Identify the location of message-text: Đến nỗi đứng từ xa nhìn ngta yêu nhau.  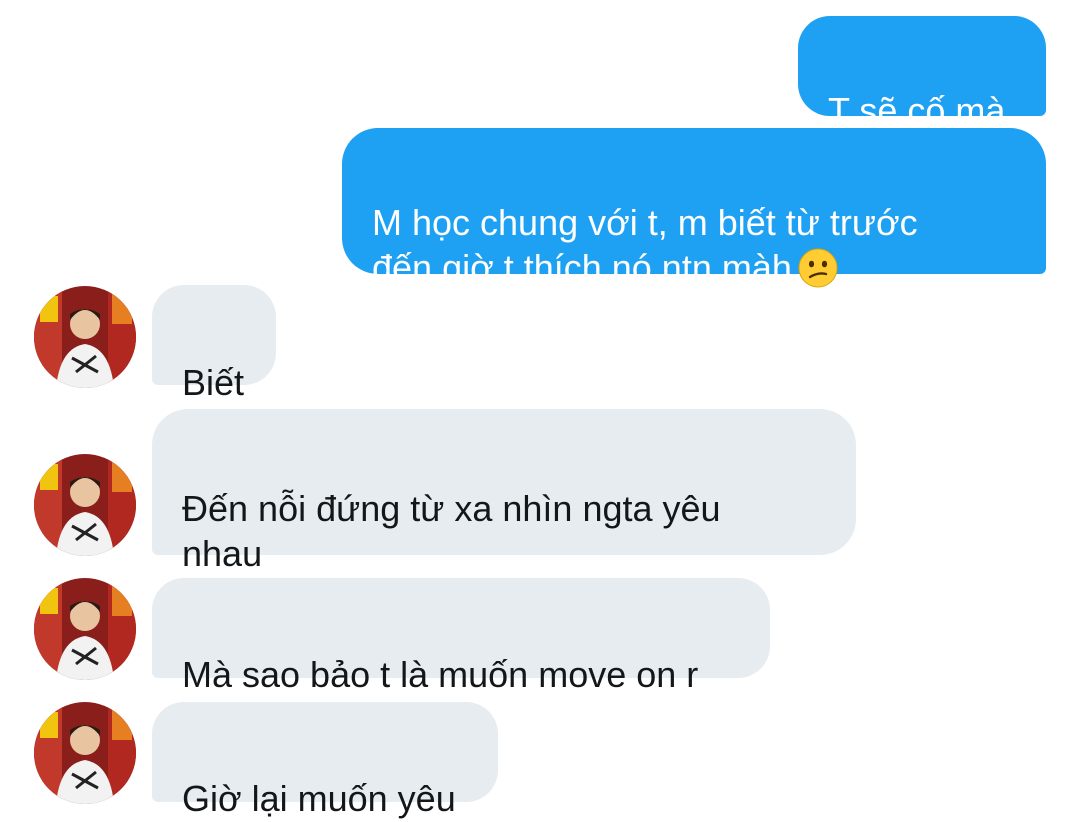
(451, 531).